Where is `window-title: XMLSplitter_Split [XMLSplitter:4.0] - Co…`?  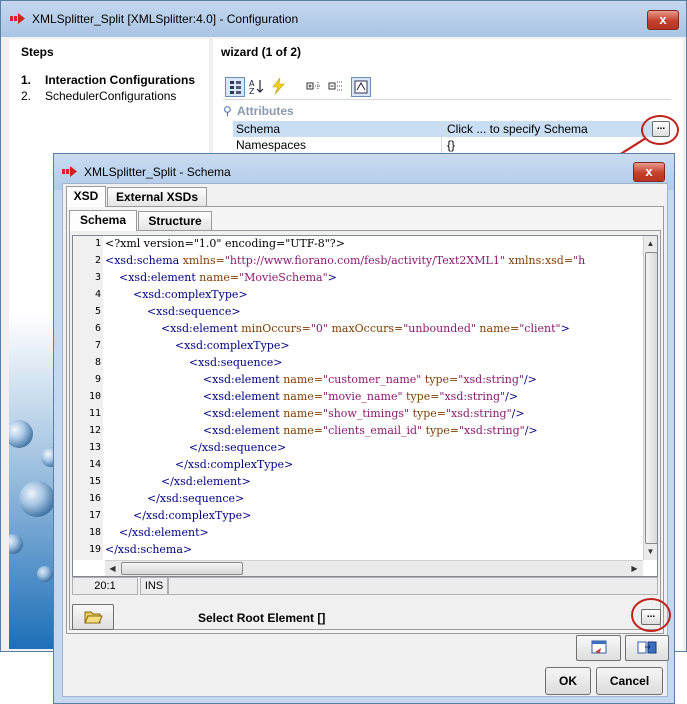 window-title: XMLSplitter_Split [XMLSplitter:4.0] - Co… is located at coordinates (165, 19).